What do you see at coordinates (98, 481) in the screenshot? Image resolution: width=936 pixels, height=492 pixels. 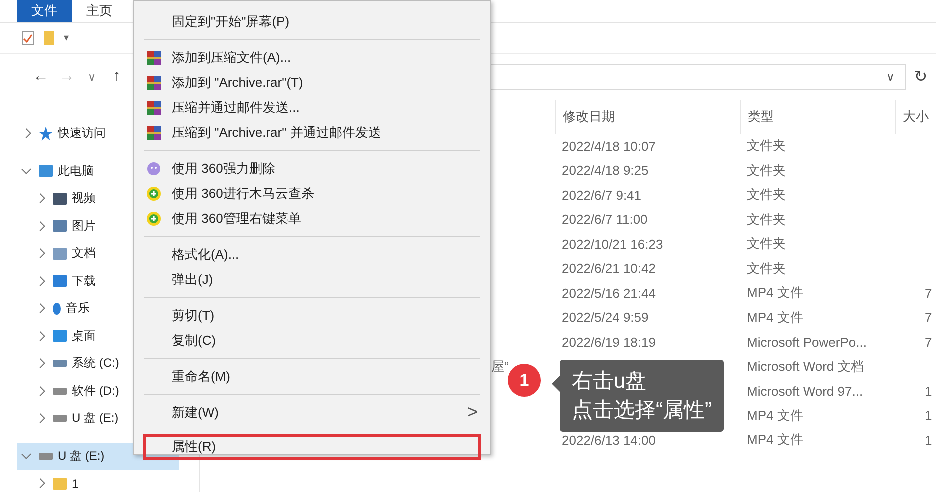 I see `tree-item: 1` at bounding box center [98, 481].